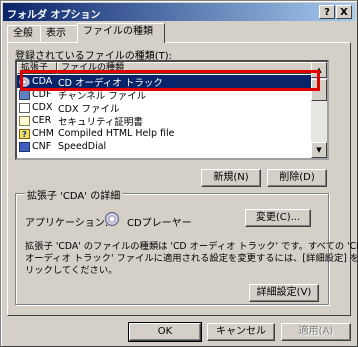  I want to click on certificate-icon, so click(24, 120).